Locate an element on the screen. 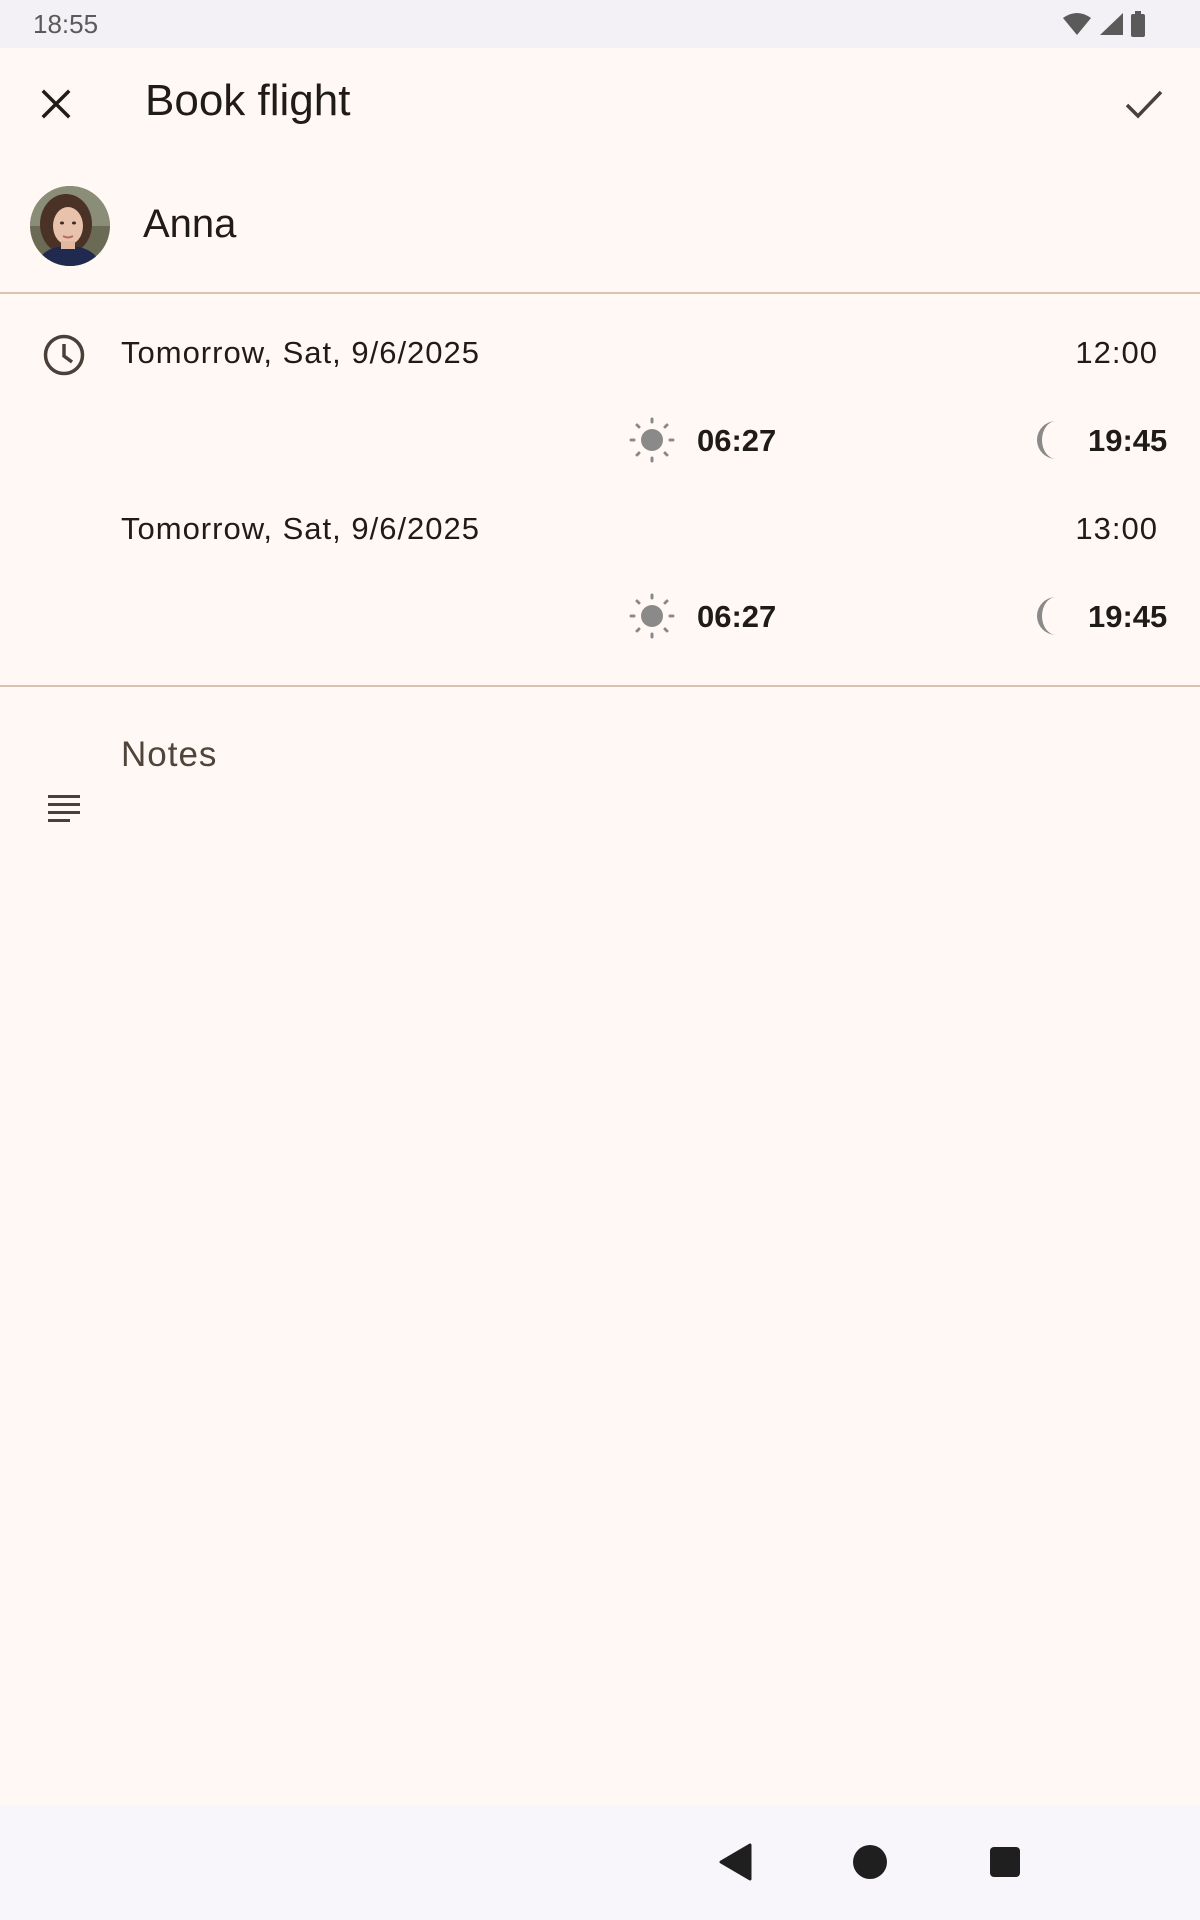  wifi-icon is located at coordinates (1077, 24).